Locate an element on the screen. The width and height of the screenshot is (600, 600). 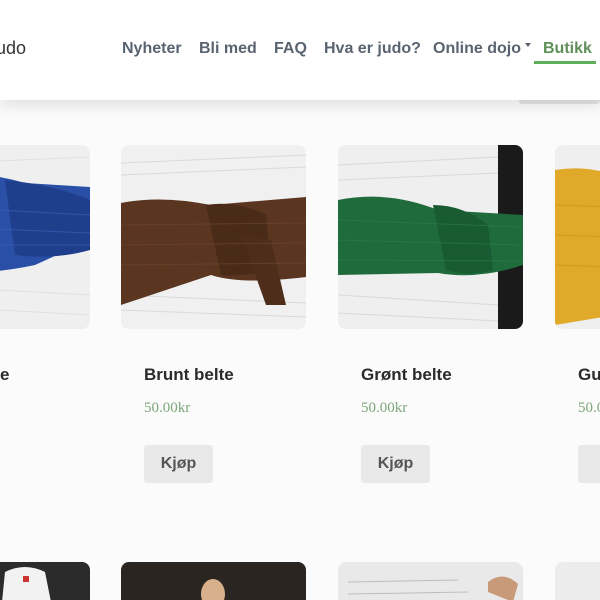
product-title: Brunt belte is located at coordinates (189, 375).